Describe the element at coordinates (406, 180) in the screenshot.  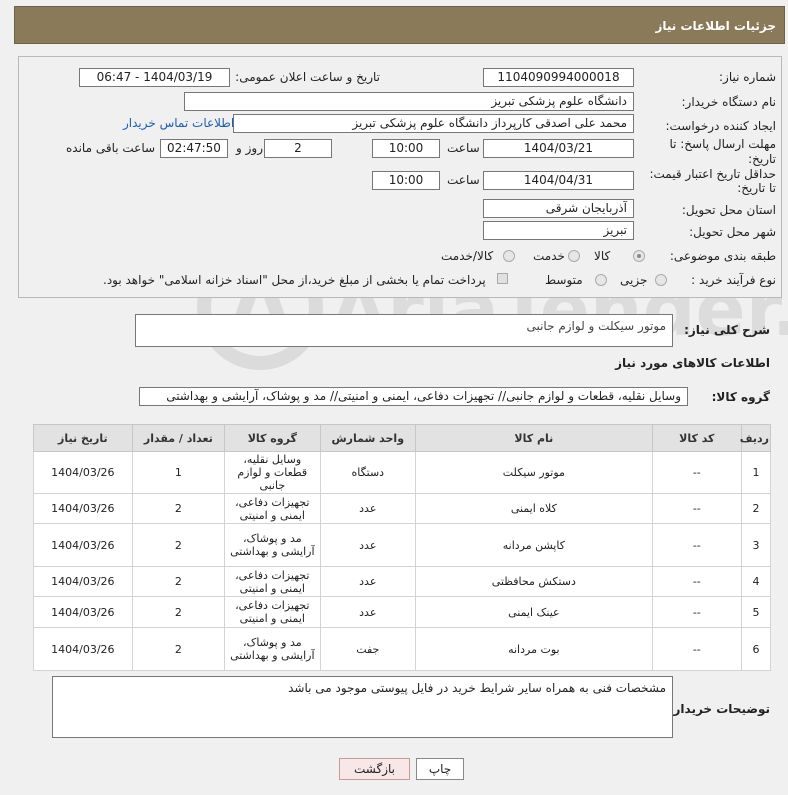
I see `price-time-field: 10:00` at that location.